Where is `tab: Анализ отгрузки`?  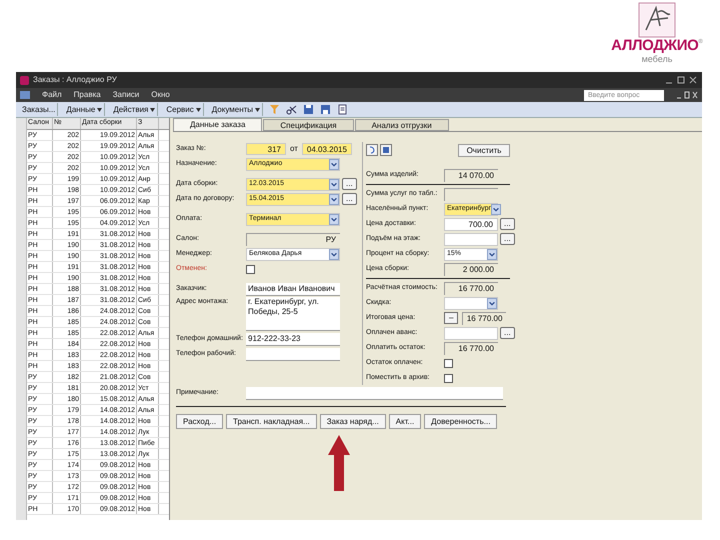
tab: Анализ отгрузки is located at coordinates (401, 125).